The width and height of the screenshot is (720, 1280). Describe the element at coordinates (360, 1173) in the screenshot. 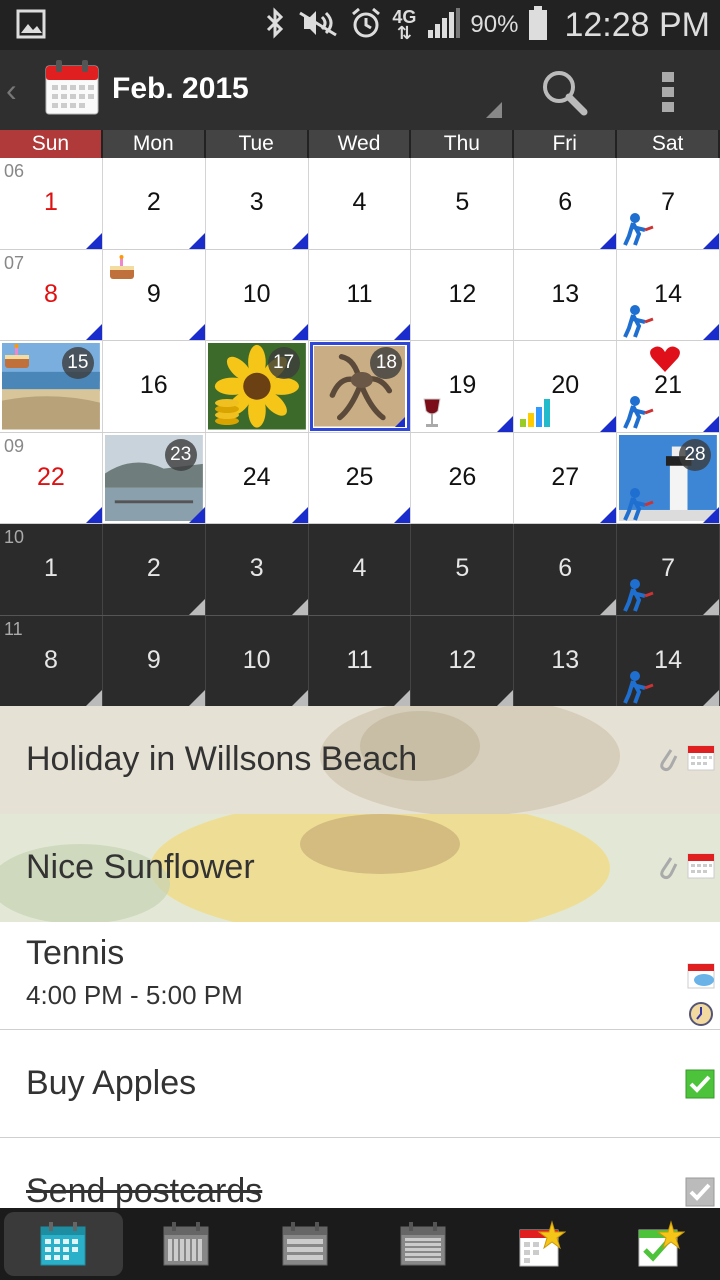

I see `list-item: Send postcards` at that location.